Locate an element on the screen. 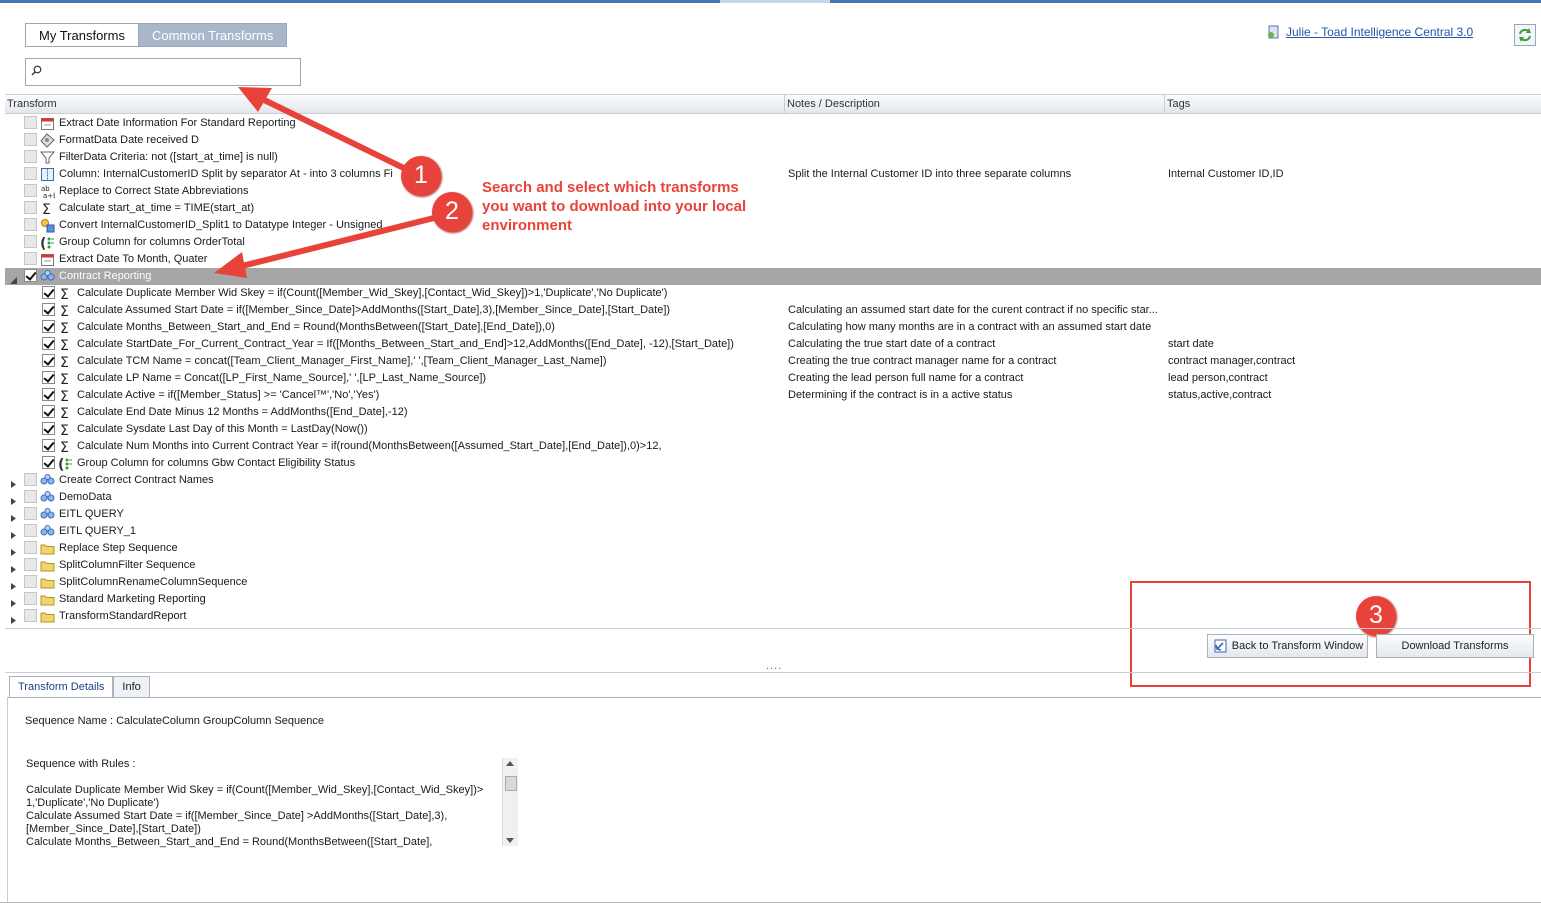 This screenshot has width=1541, height=907. filter-icon is located at coordinates (47, 157).